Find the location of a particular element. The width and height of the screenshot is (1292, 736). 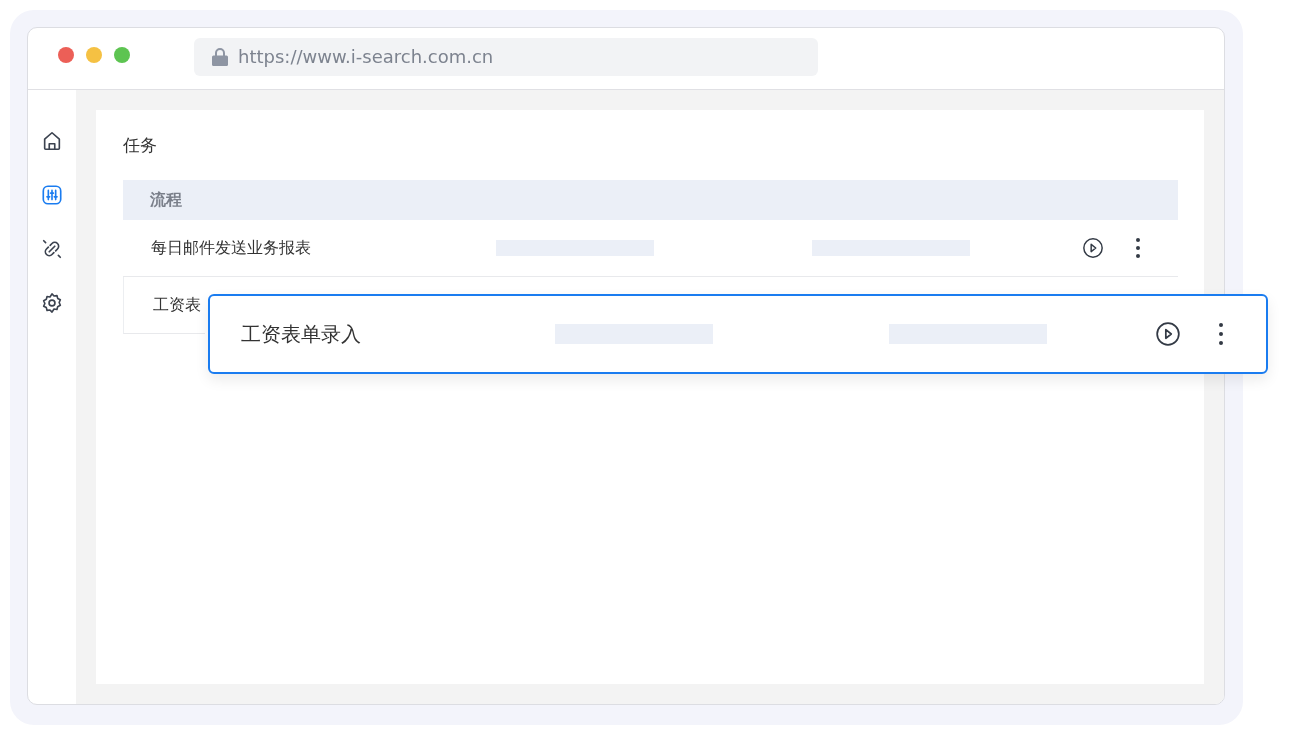

page-title: 任务 is located at coordinates (140, 145).